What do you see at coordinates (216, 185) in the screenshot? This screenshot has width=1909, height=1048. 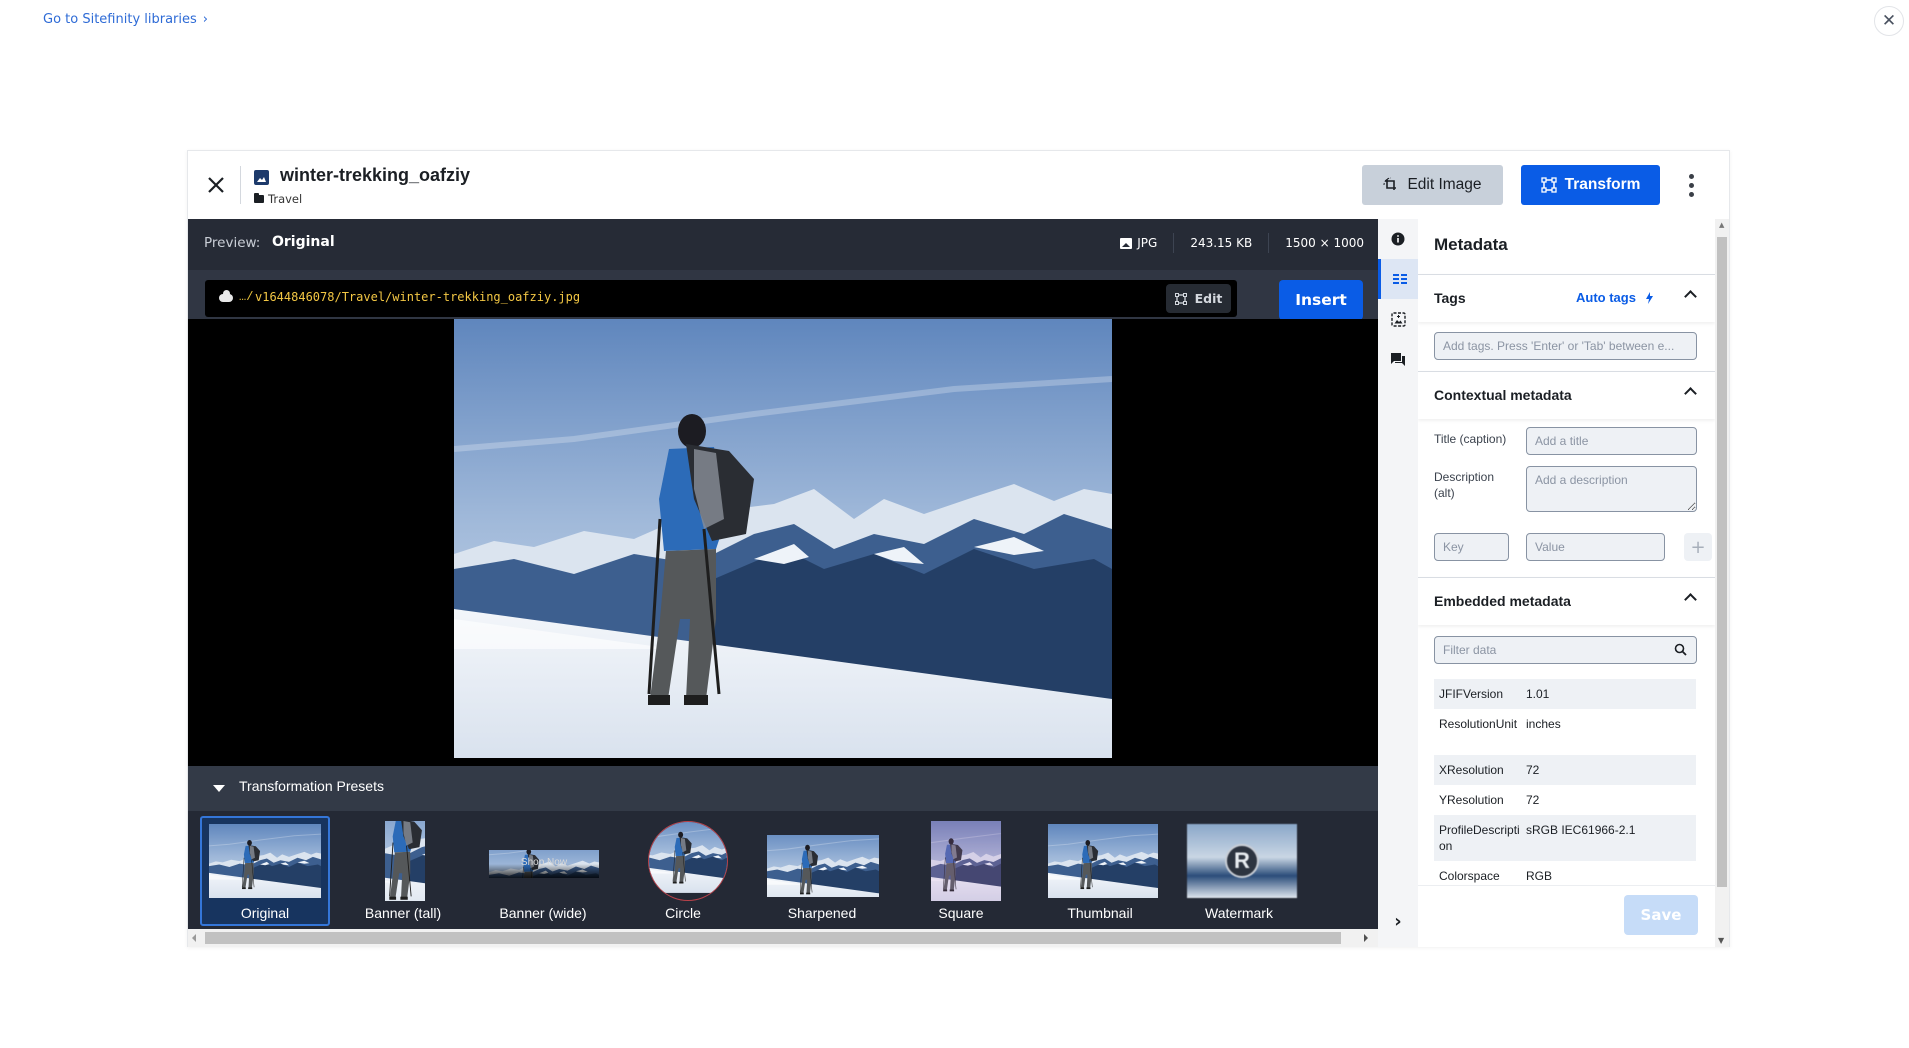 I see `close-dialog-button` at bounding box center [216, 185].